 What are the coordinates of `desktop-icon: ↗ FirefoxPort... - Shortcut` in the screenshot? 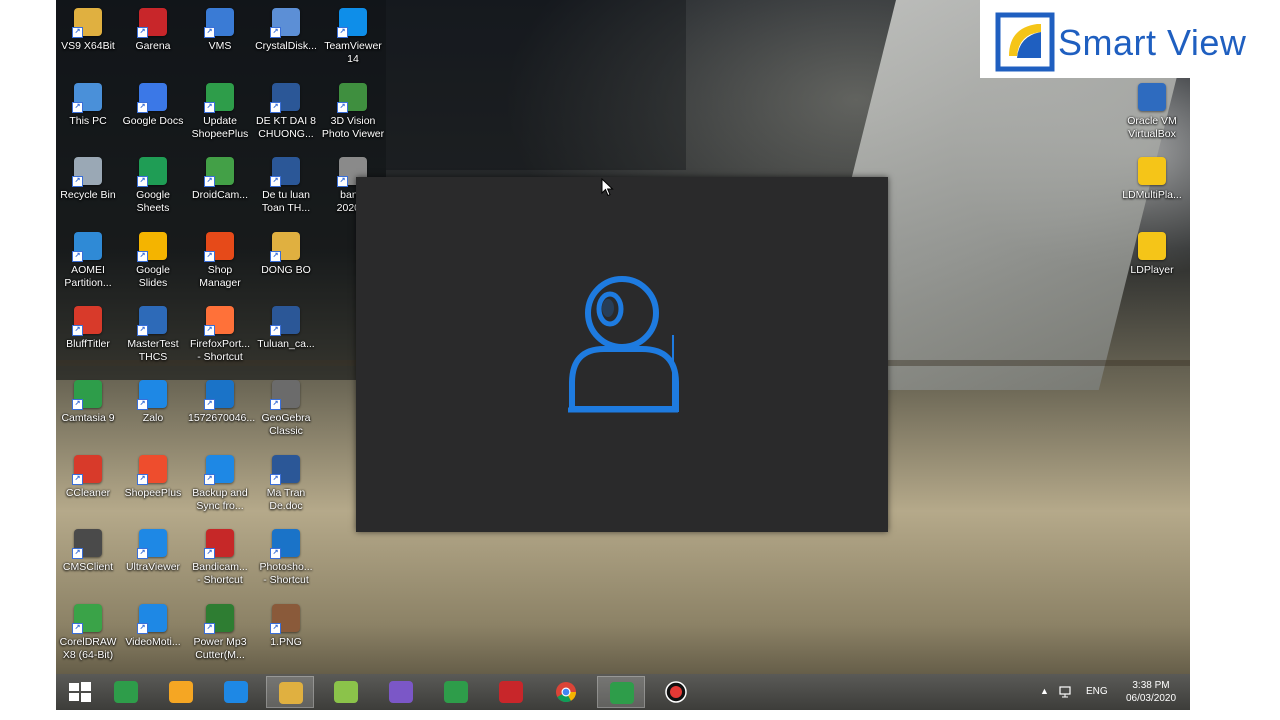 It's located at (220, 333).